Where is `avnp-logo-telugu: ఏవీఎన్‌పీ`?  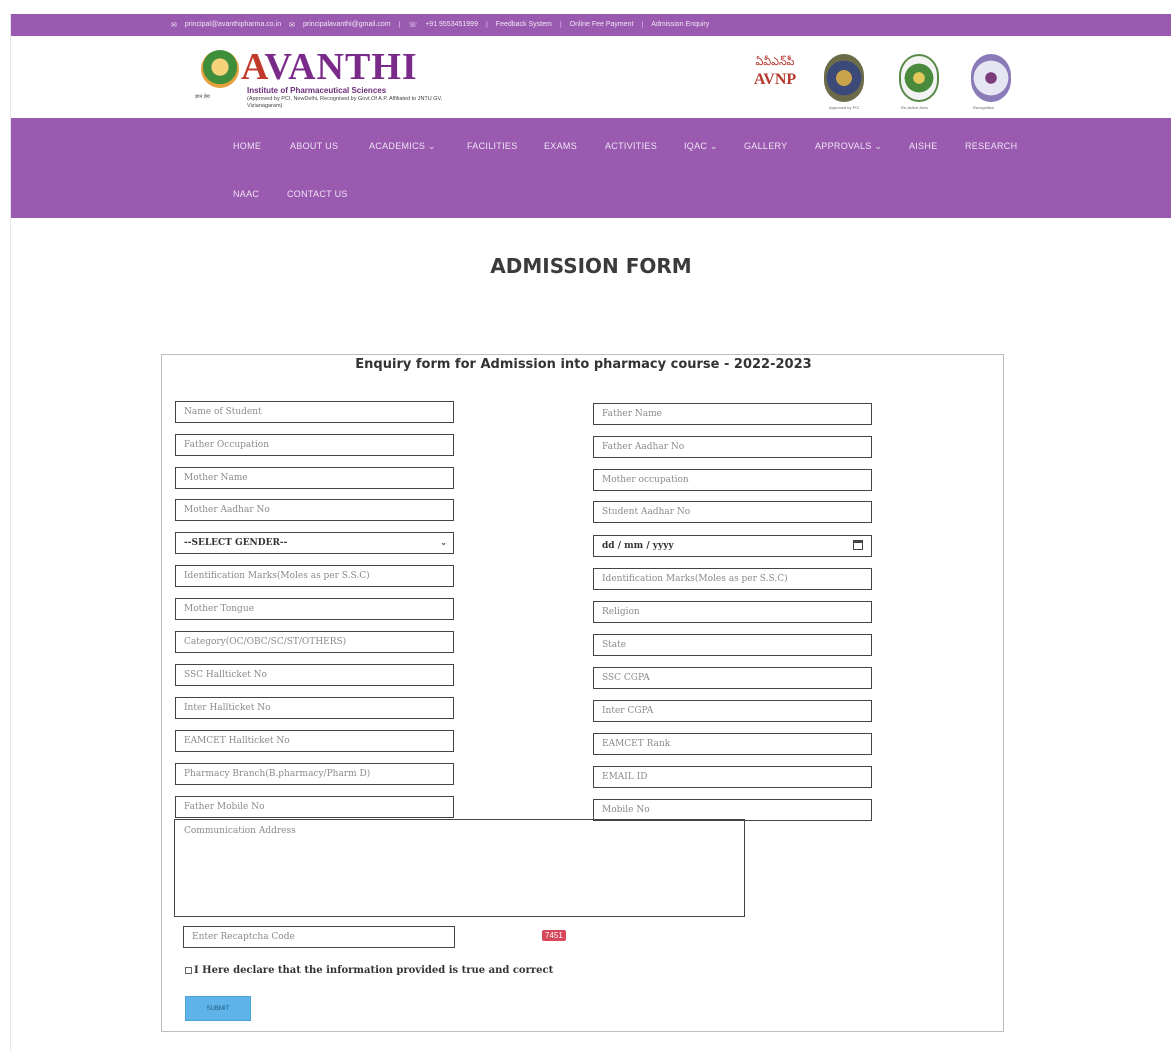
avnp-logo-telugu: ఏవీఎన్‌పీ is located at coordinates (775, 62).